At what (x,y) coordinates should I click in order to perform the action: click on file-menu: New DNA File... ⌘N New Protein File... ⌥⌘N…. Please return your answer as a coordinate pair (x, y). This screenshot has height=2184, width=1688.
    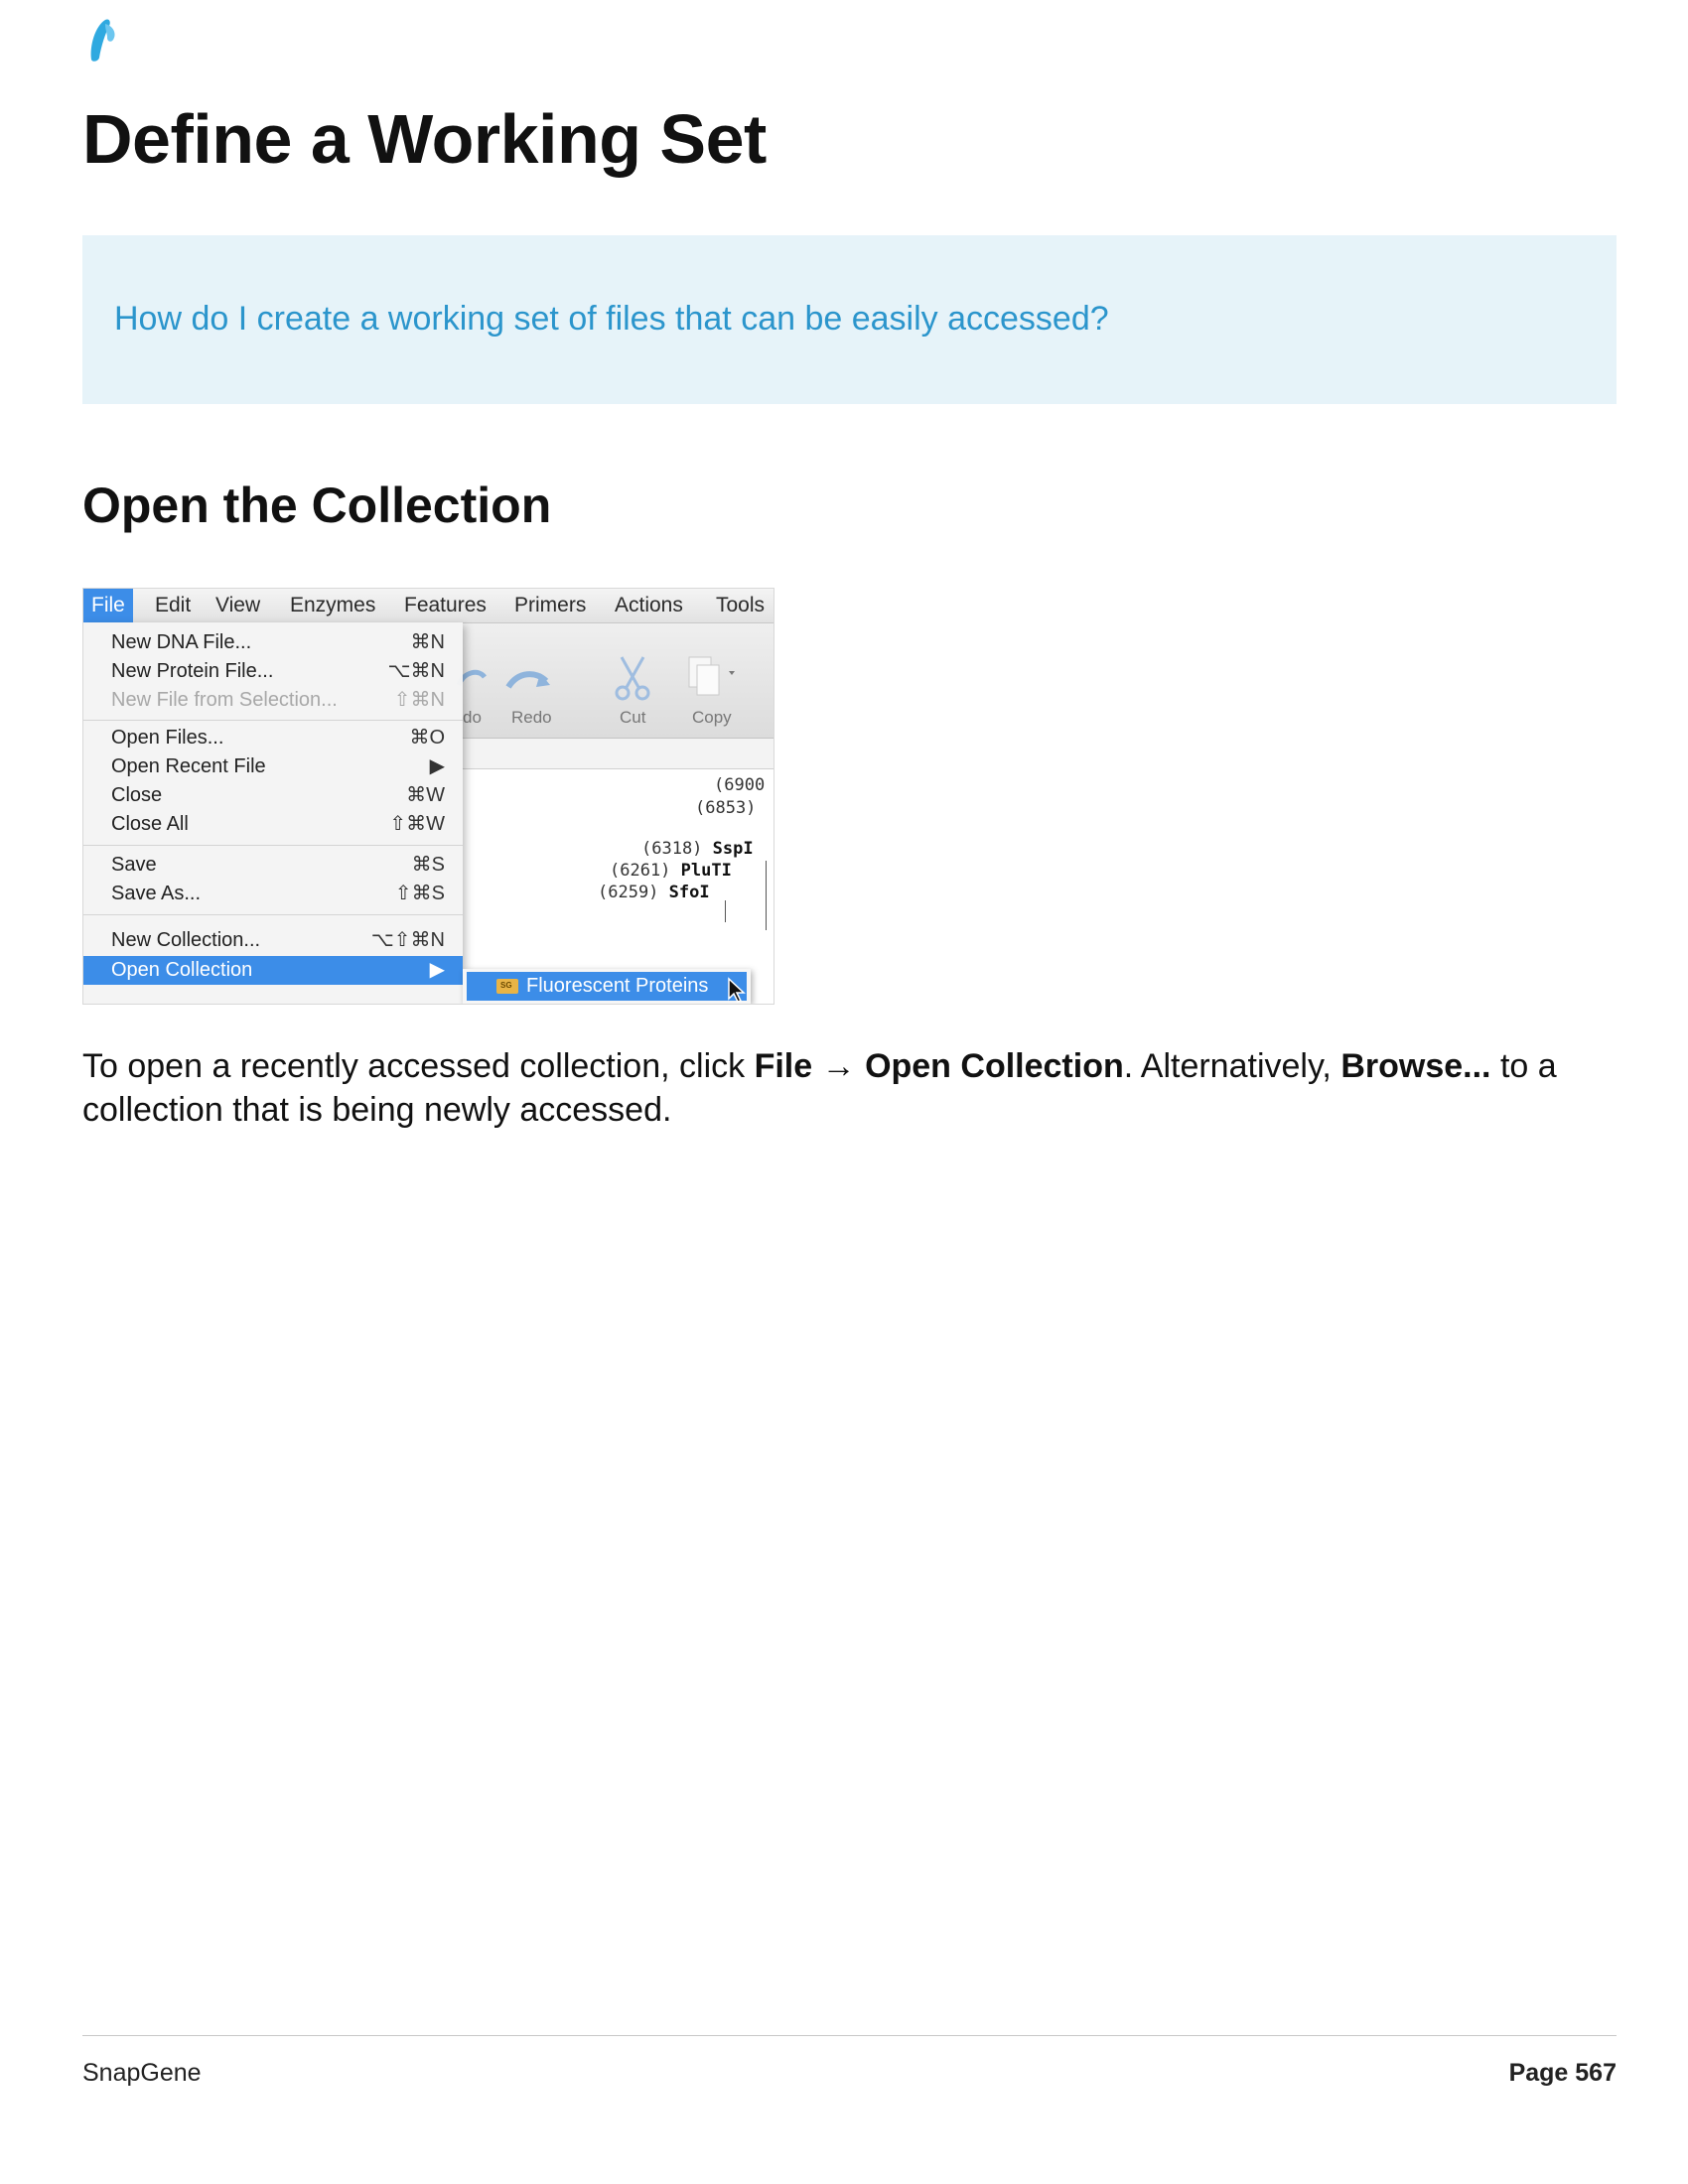
    Looking at the image, I should click on (273, 813).